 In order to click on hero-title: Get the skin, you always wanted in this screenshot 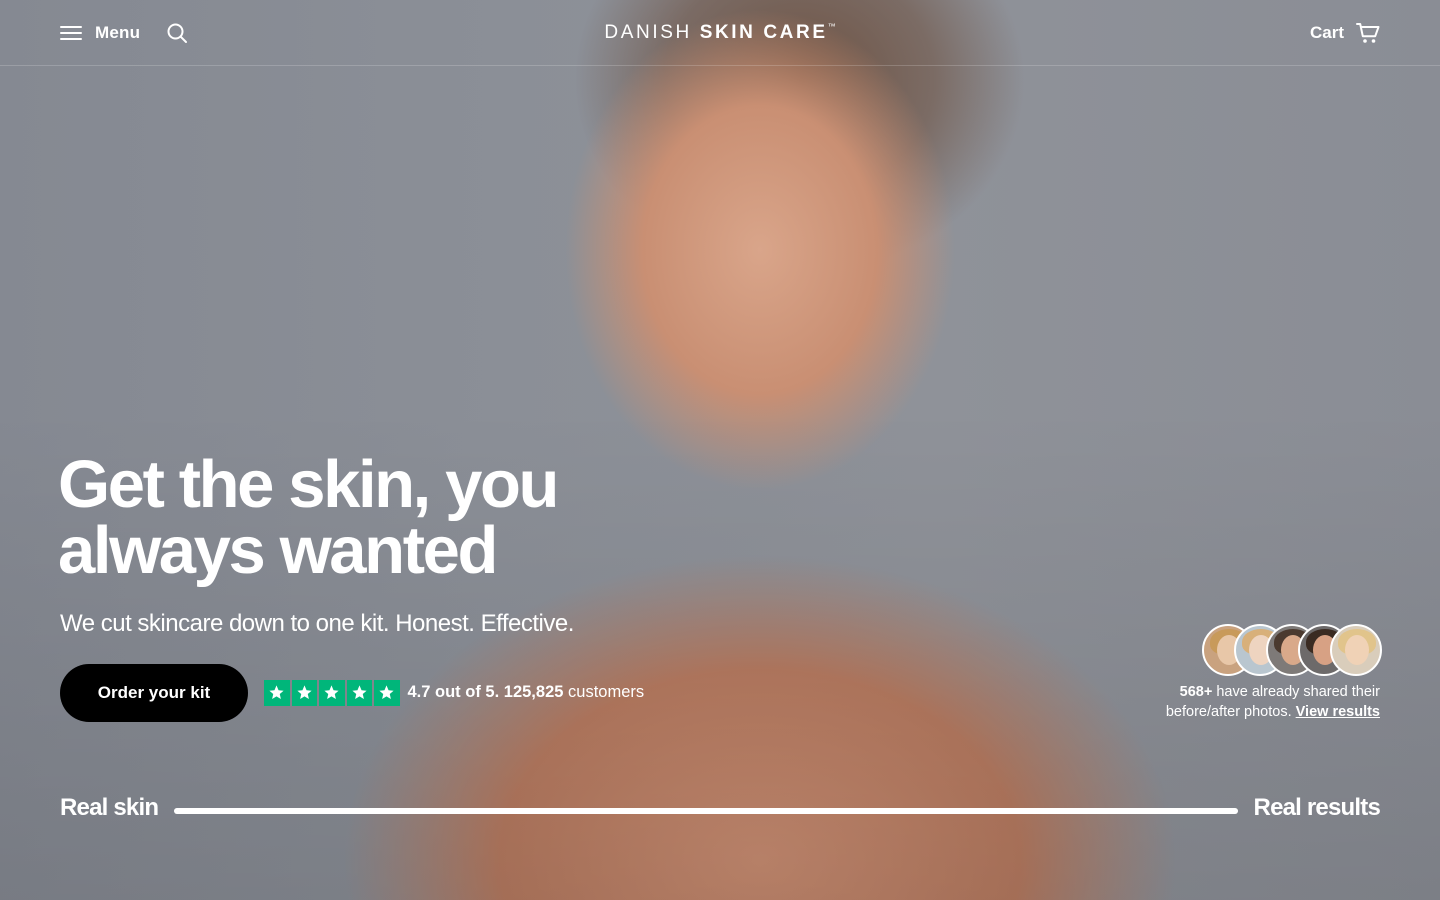, I will do `click(308, 517)`.